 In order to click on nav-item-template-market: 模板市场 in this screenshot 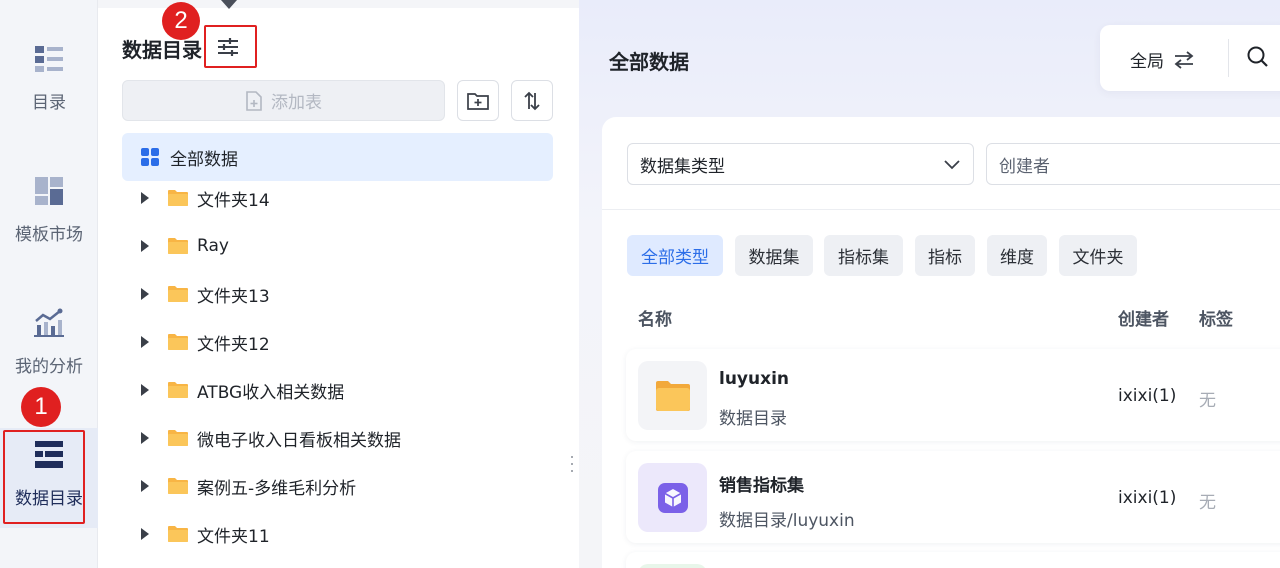, I will do `click(49, 209)`.